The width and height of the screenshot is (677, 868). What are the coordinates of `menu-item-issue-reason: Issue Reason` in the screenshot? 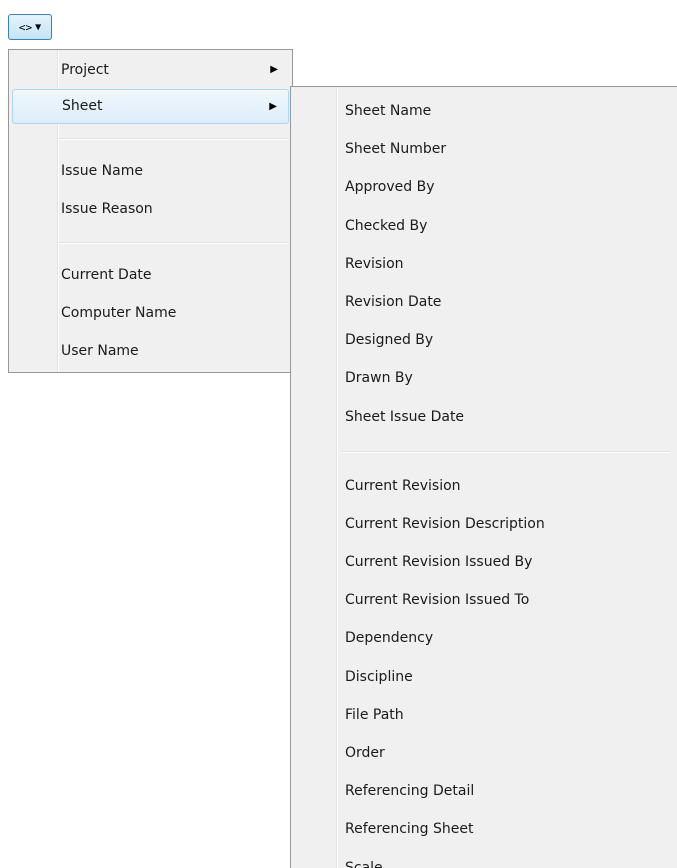 It's located at (150, 209).